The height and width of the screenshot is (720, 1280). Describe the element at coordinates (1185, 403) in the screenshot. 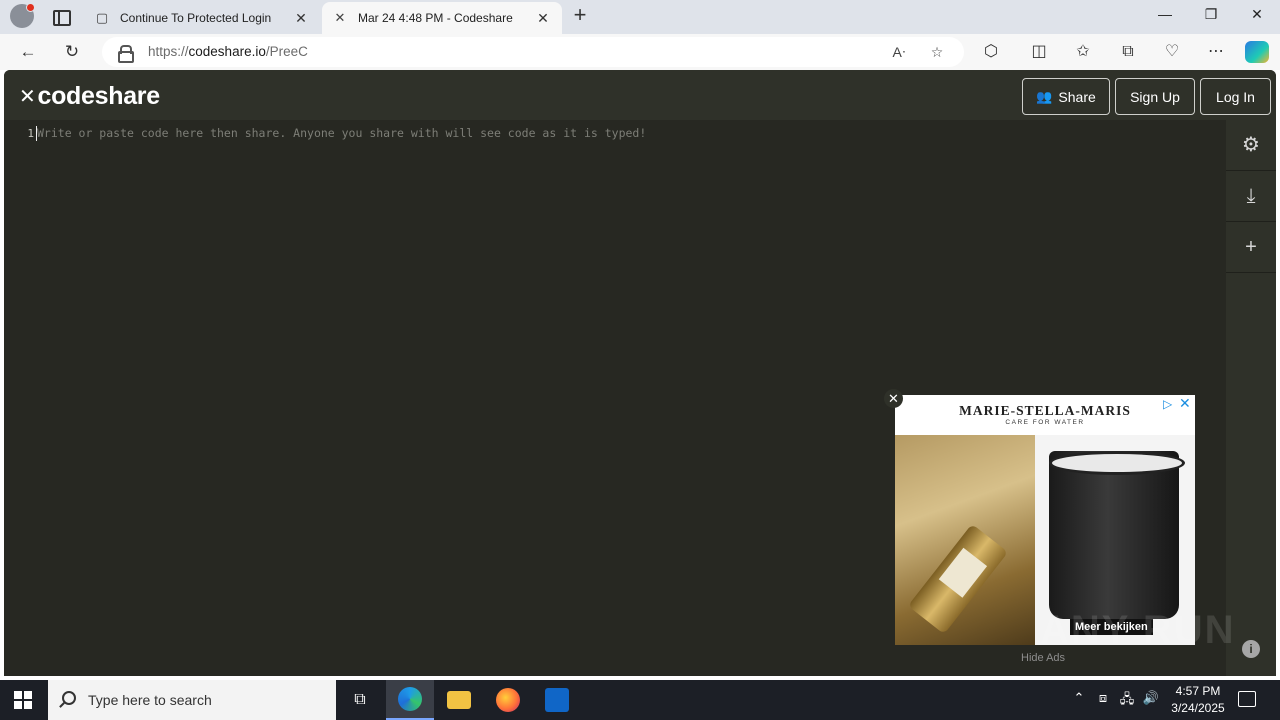

I see `ad-dismiss-icon: ✕` at that location.